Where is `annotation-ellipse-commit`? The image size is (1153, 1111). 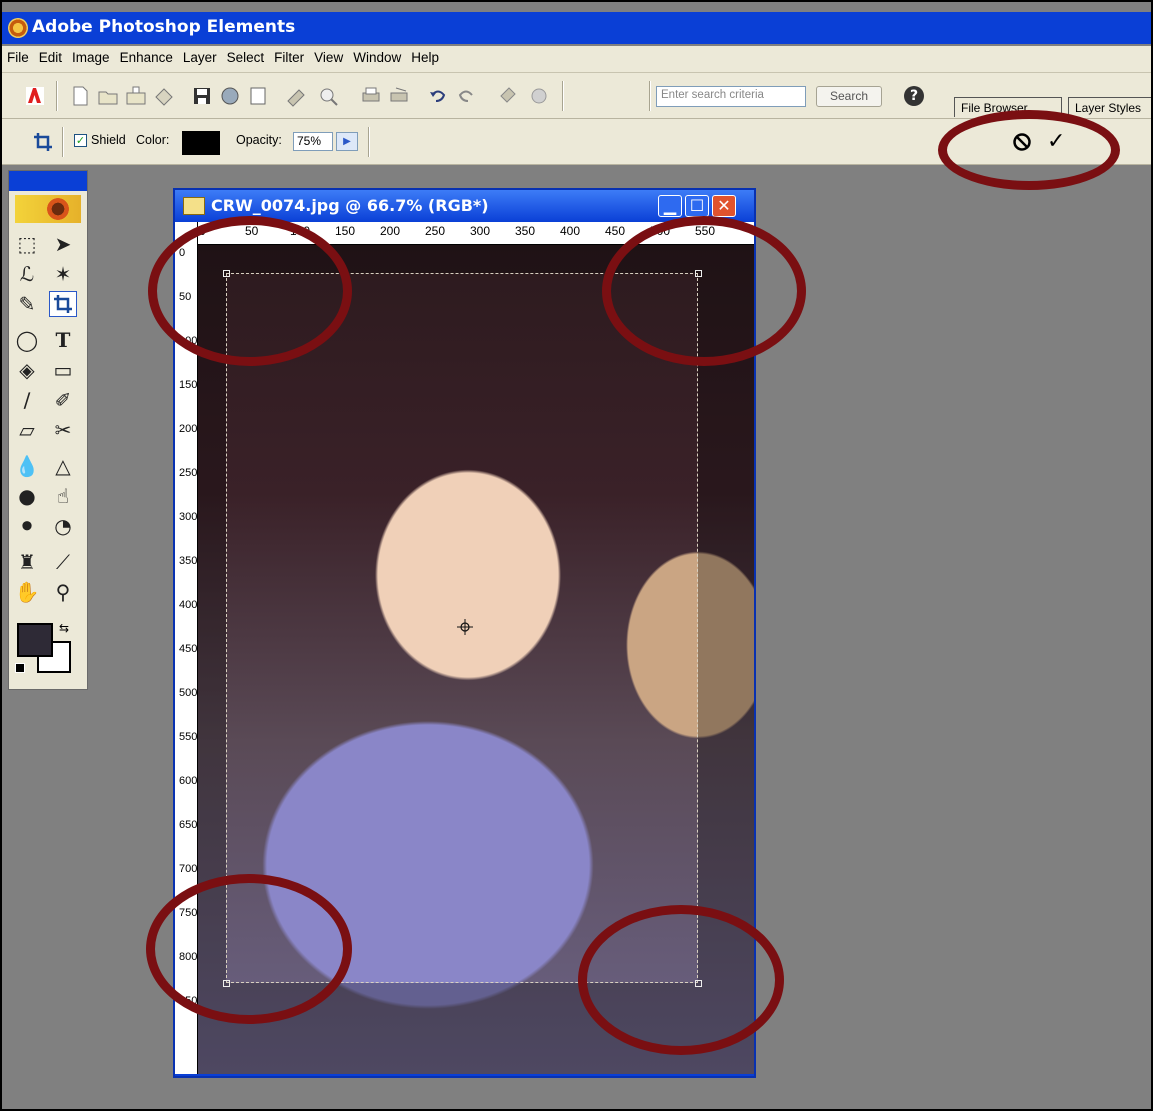
annotation-ellipse-commit is located at coordinates (1029, 150).